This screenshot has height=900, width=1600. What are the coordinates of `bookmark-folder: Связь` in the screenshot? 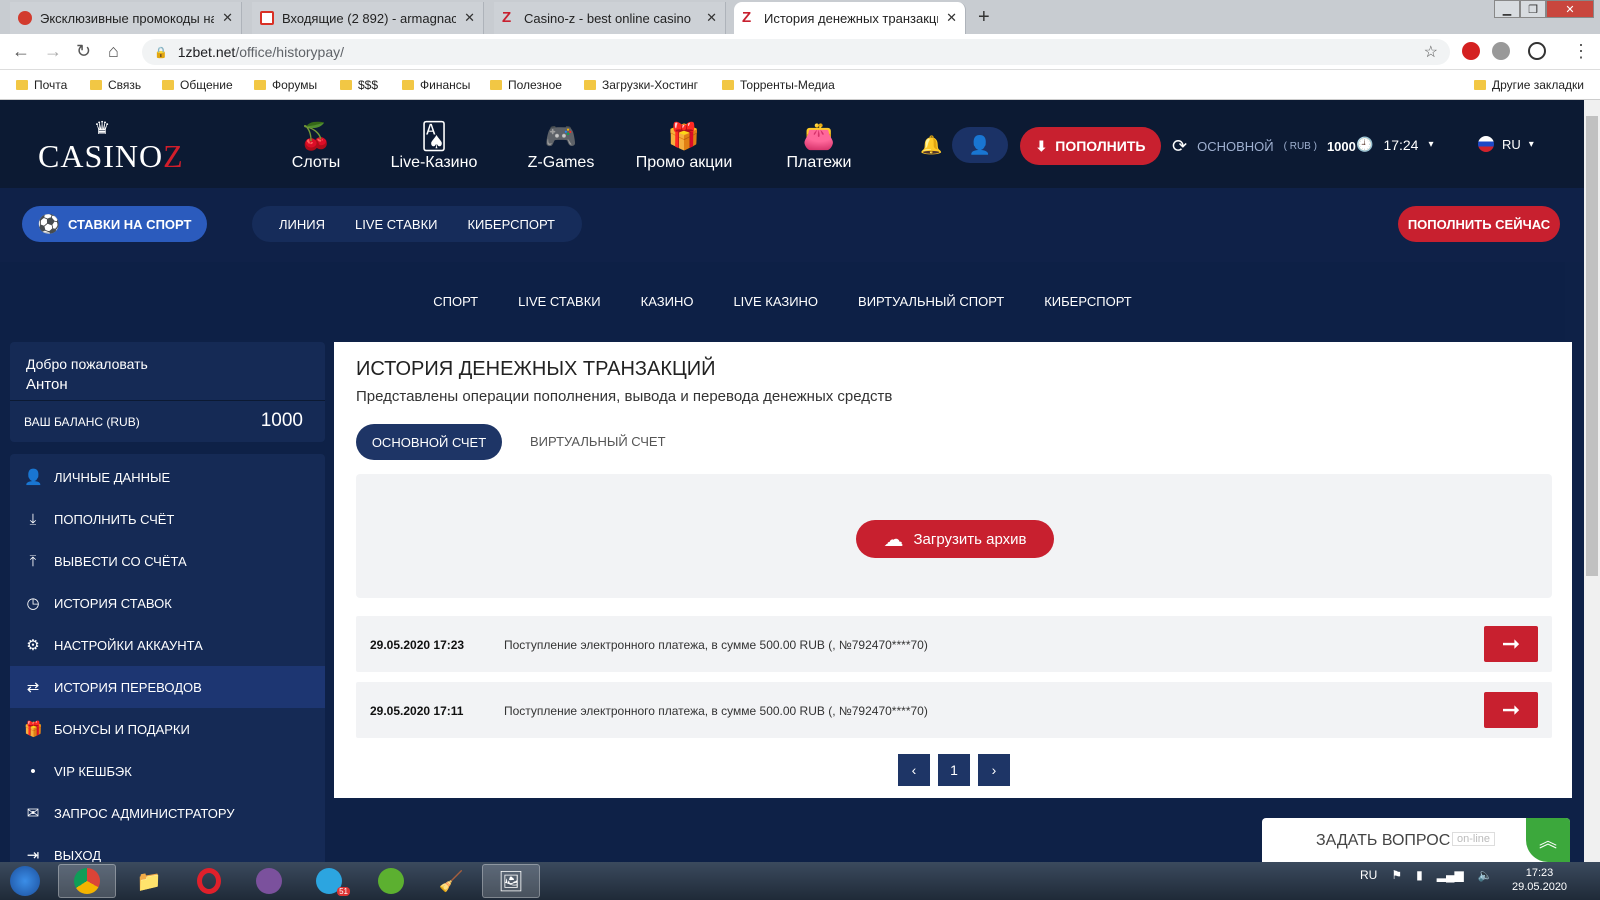 It's located at (115, 85).